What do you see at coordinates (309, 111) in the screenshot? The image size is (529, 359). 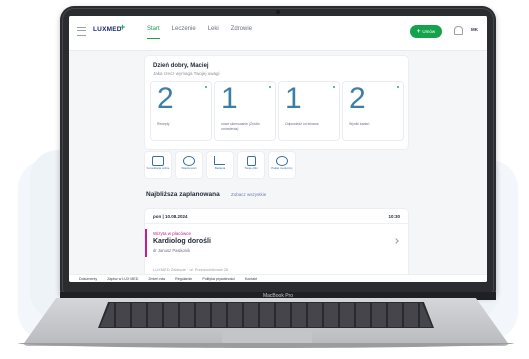 I see `stat-card-doctor-reply: 1 Odpowiedź od lekarza` at bounding box center [309, 111].